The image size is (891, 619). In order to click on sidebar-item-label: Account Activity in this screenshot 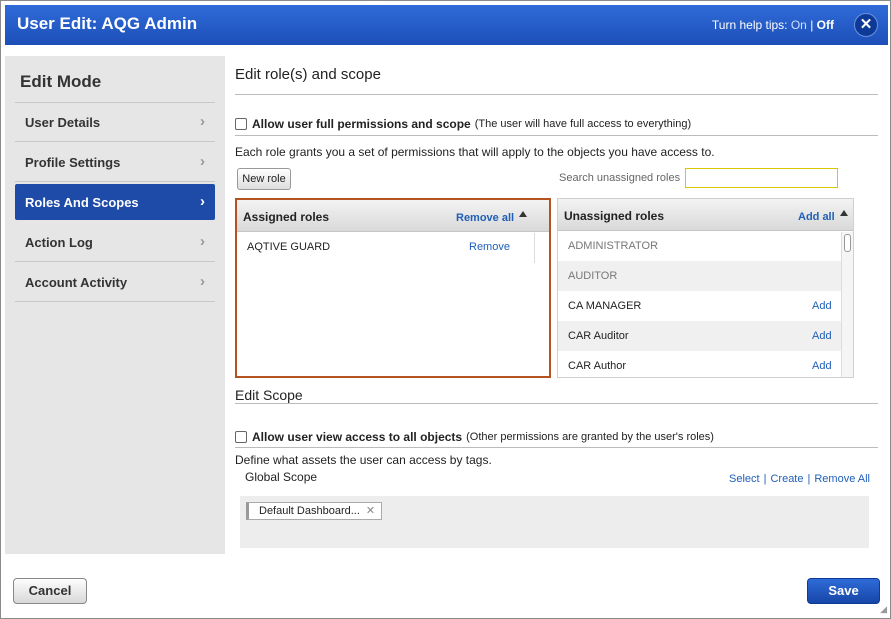, I will do `click(76, 282)`.